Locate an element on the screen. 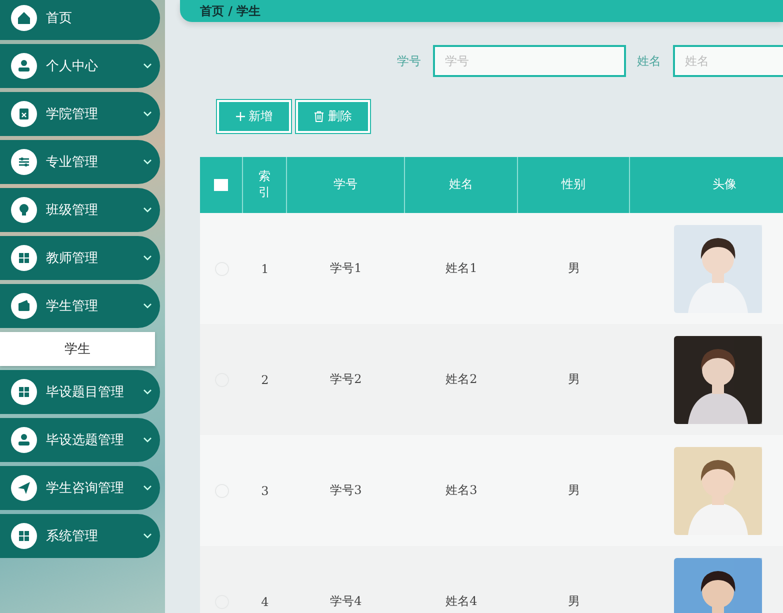 This screenshot has width=783, height=613. table-cell: 姓名1 is located at coordinates (462, 268).